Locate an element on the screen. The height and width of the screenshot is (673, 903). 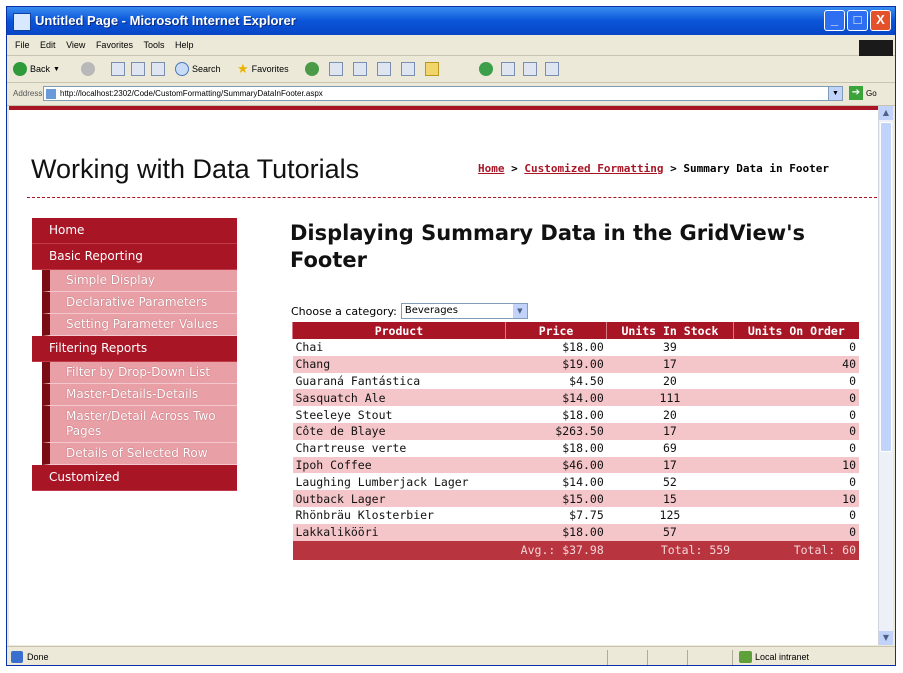
go-button: ➔ Go is located at coordinates (863, 93).